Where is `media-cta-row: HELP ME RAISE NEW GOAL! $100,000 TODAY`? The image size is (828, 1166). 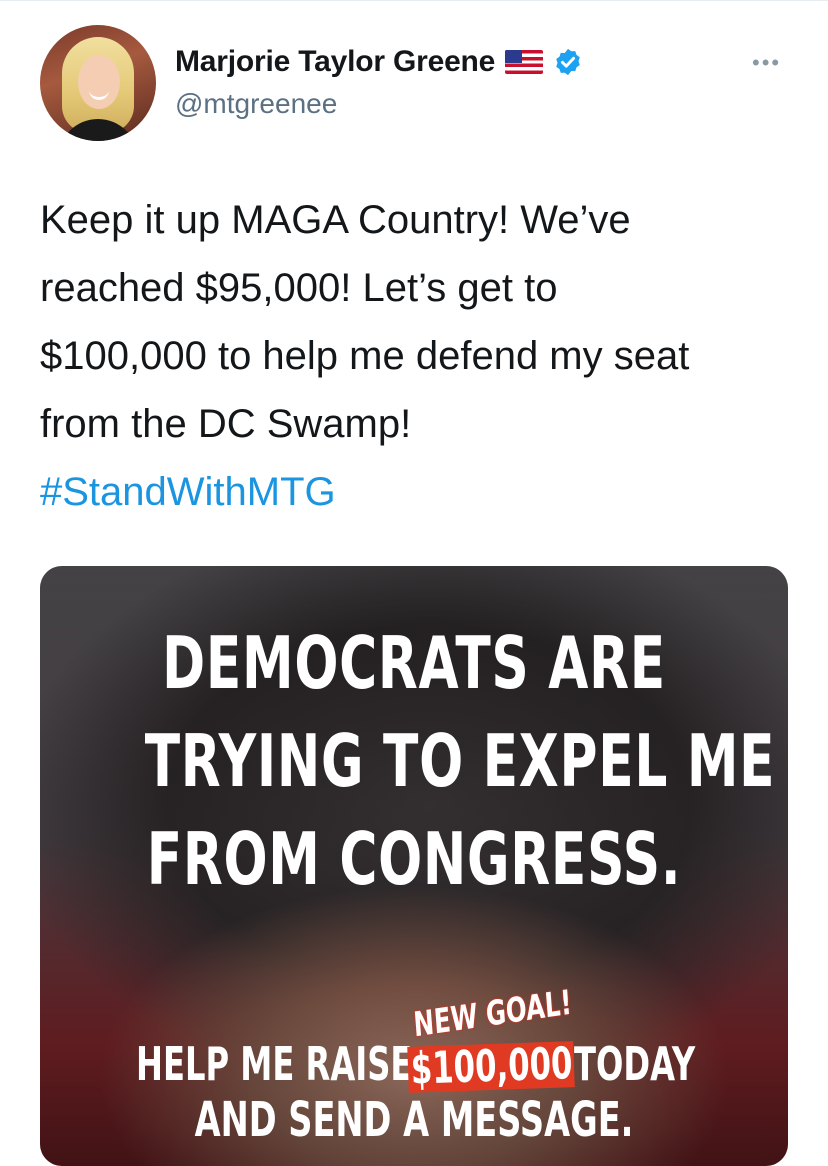 media-cta-row: HELP ME RAISE NEW GOAL! $100,000 TODAY is located at coordinates (414, 1039).